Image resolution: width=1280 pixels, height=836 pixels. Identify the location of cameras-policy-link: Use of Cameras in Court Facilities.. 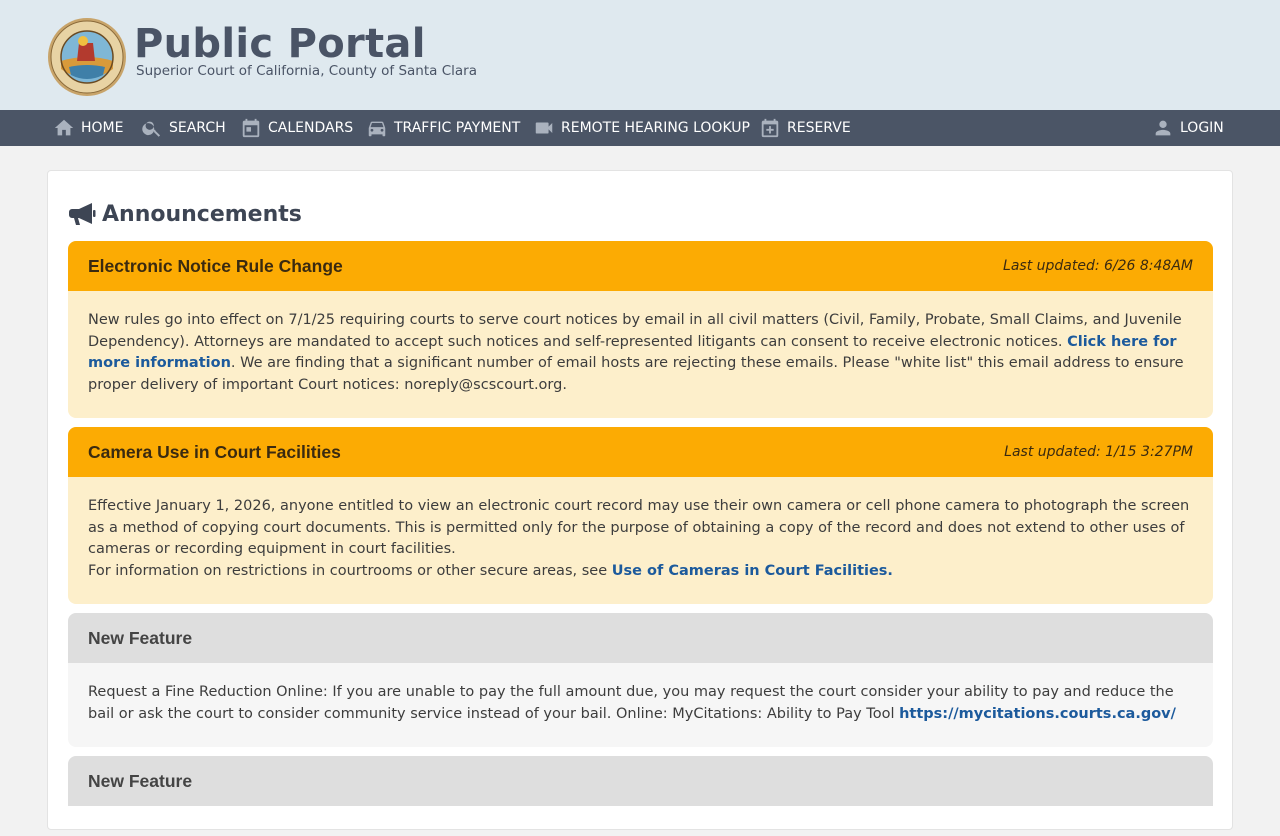
(752, 571).